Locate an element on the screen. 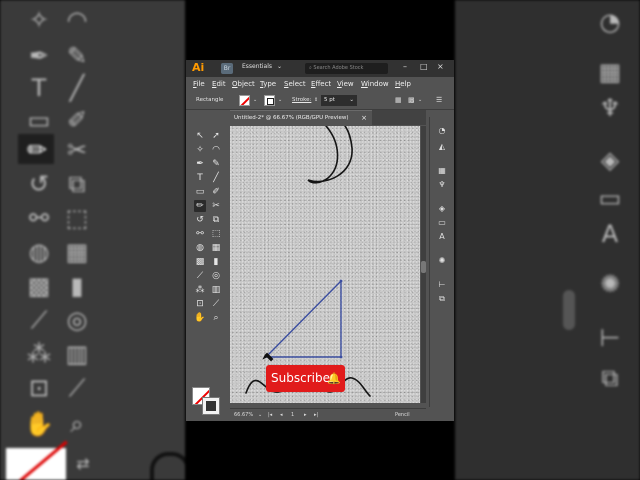 This screenshot has width=640, height=480. menu-object: Object is located at coordinates (243, 84).